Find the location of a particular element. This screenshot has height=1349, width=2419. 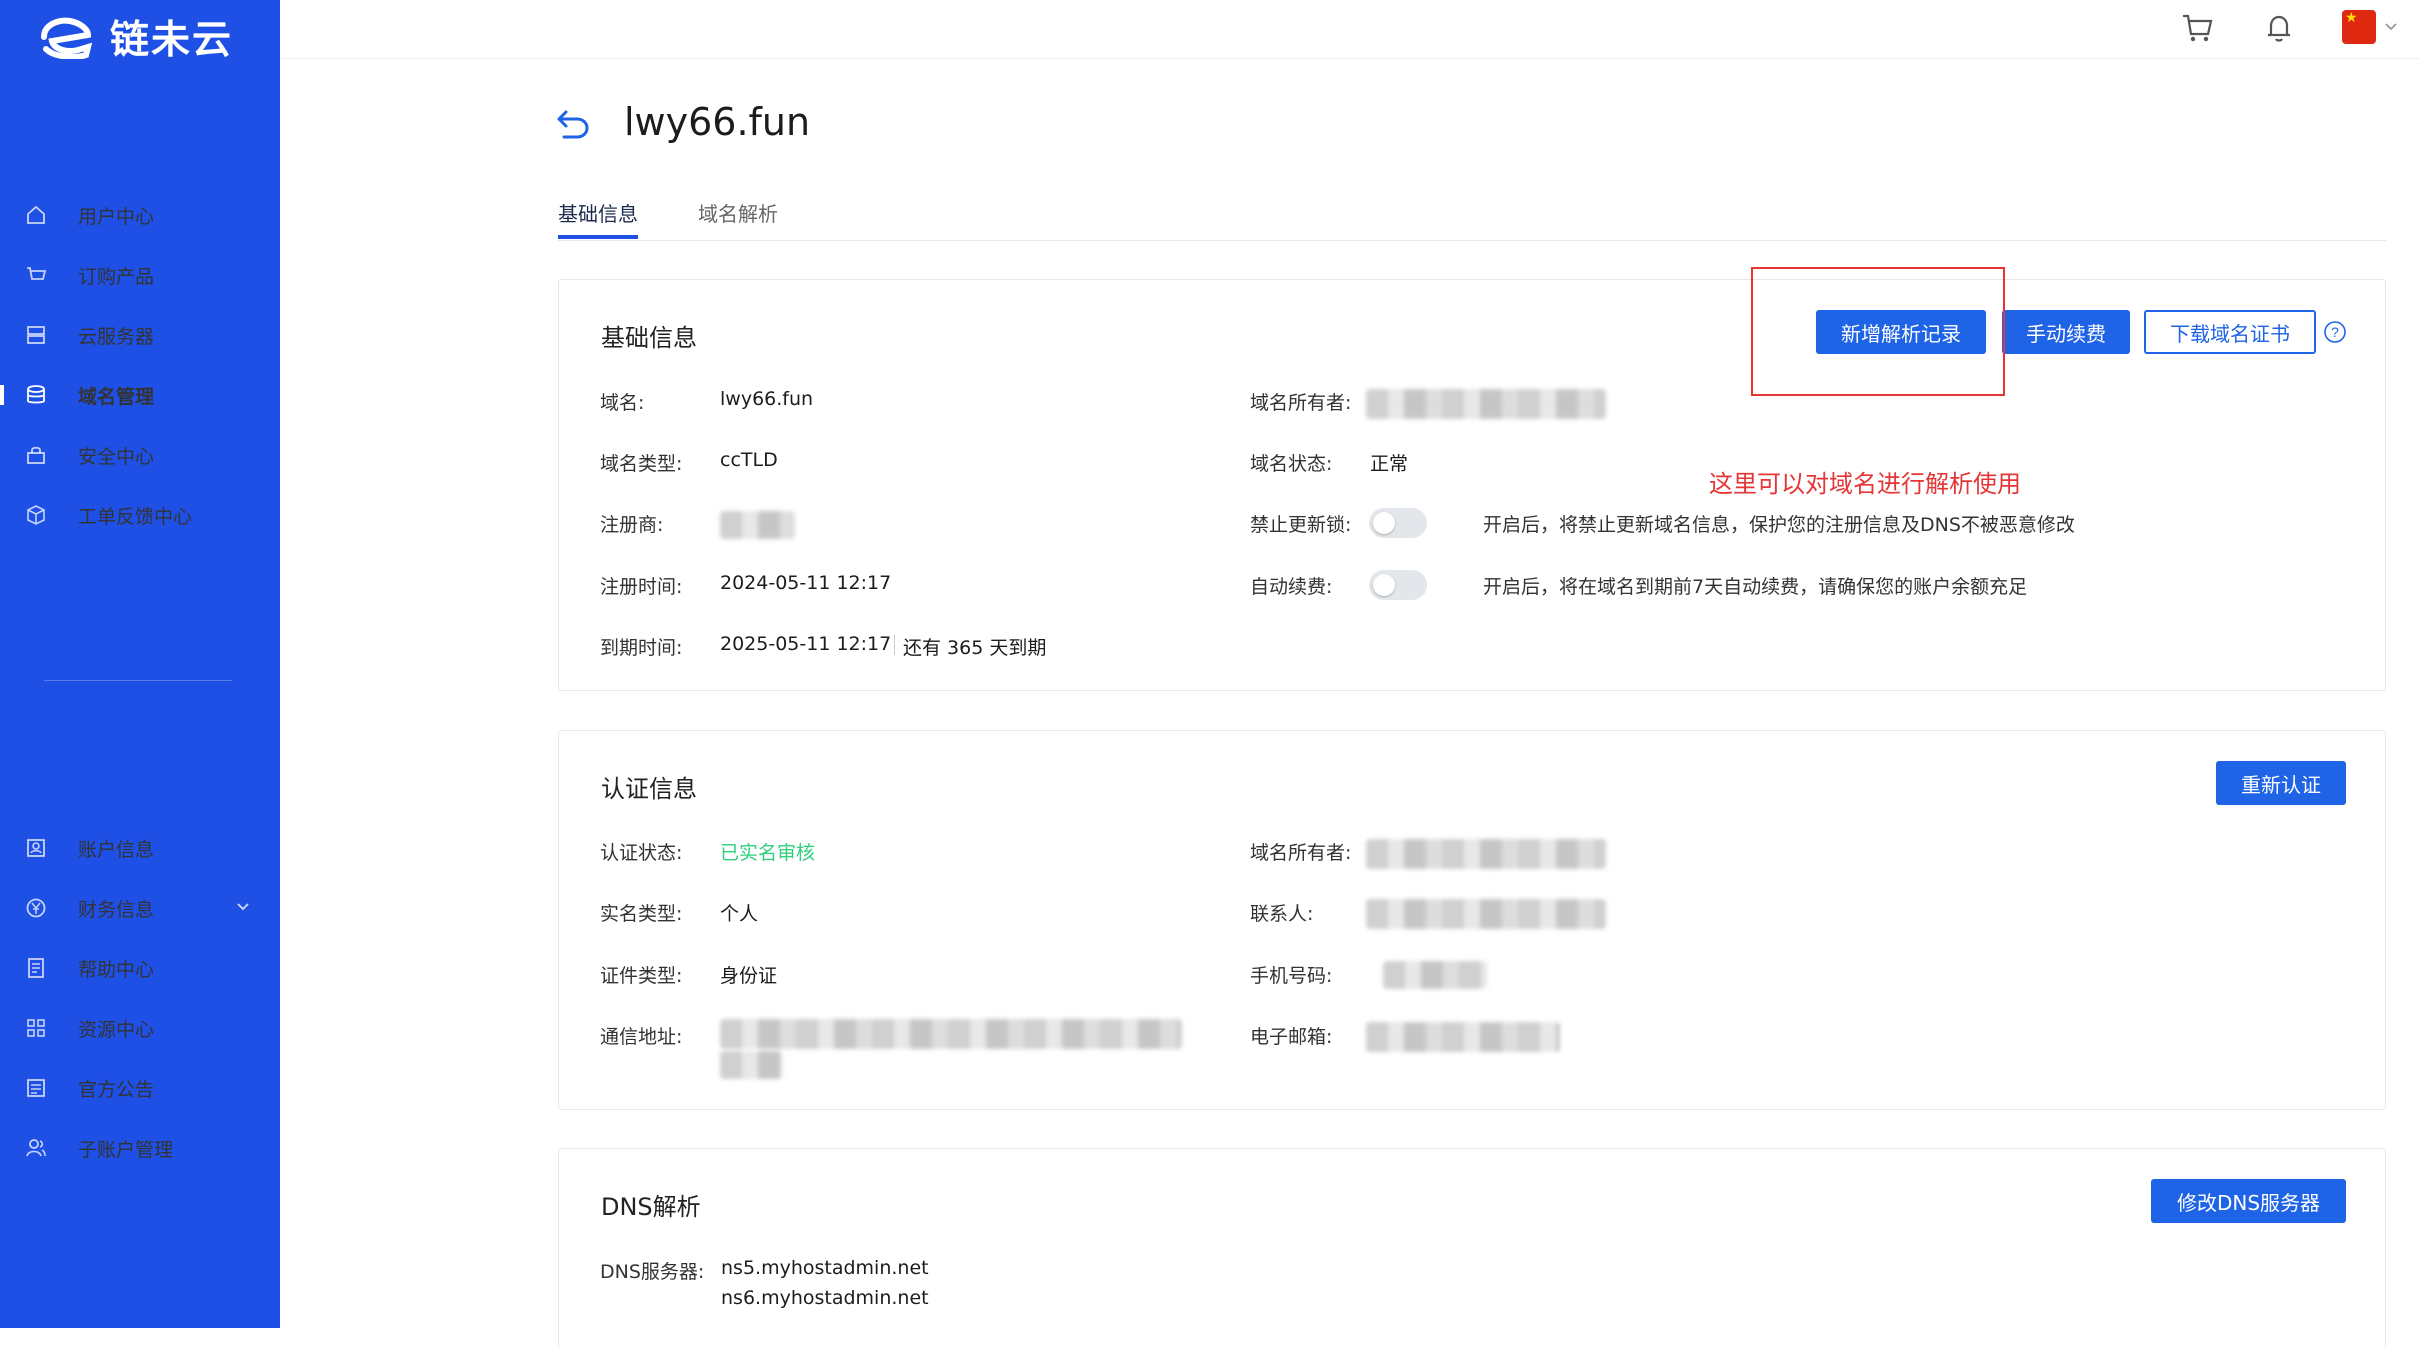

registrar-label: 注册商: is located at coordinates (632, 525).